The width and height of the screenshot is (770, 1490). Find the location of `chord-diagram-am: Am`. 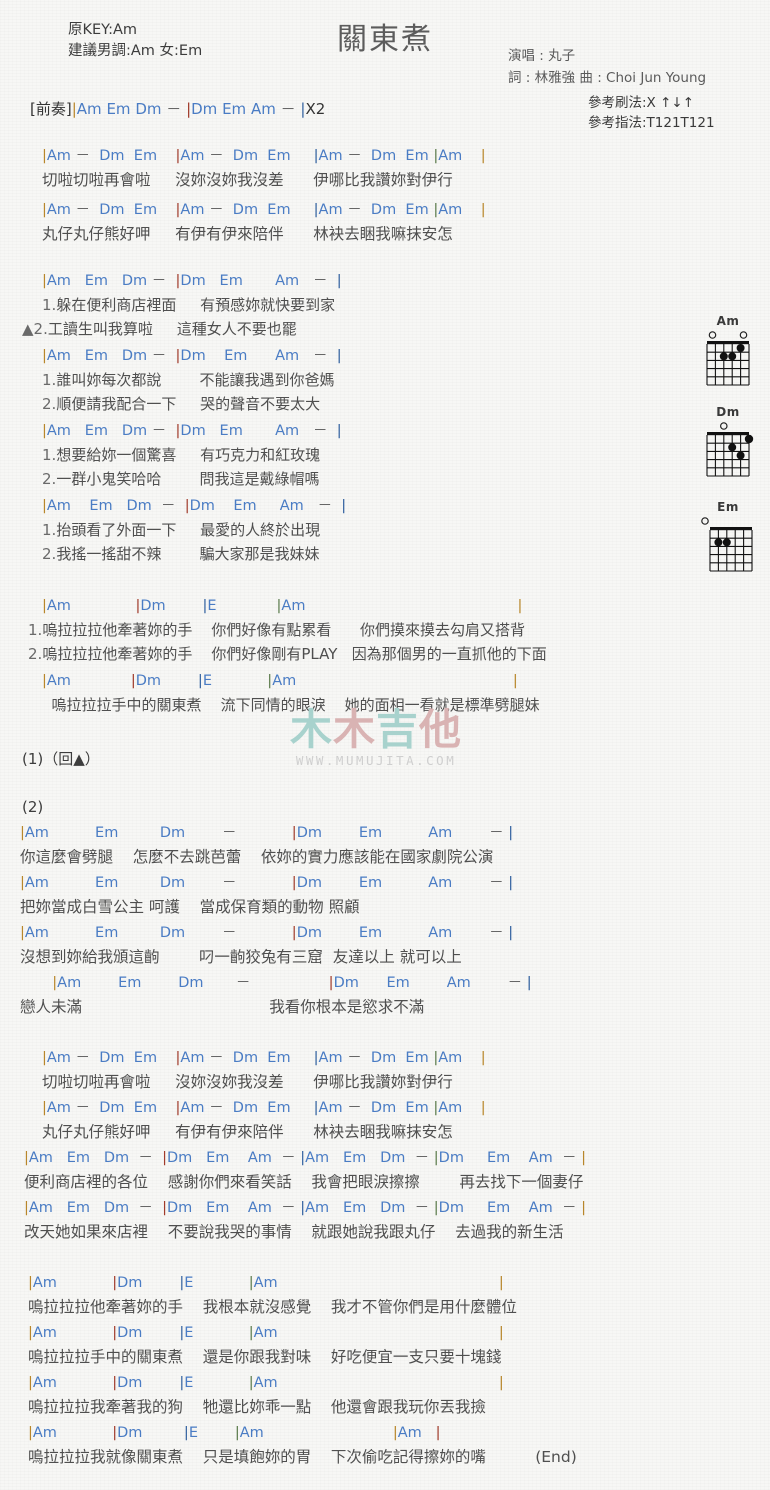

chord-diagram-am: Am is located at coordinates (728, 351).